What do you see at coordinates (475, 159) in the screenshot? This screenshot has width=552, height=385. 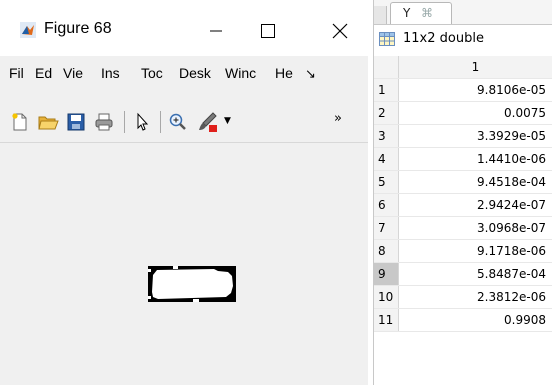 I see `table-cell: 1.4410e-06` at bounding box center [475, 159].